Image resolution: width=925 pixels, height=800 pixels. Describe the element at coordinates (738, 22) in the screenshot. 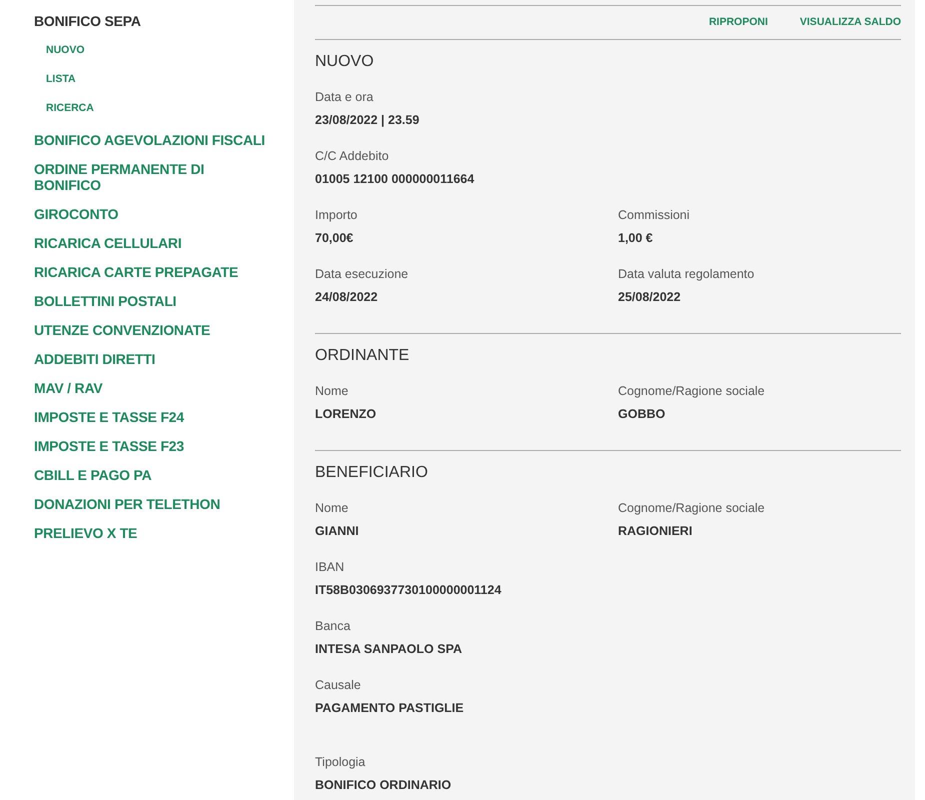

I see `action-link: RIPROPONI` at that location.